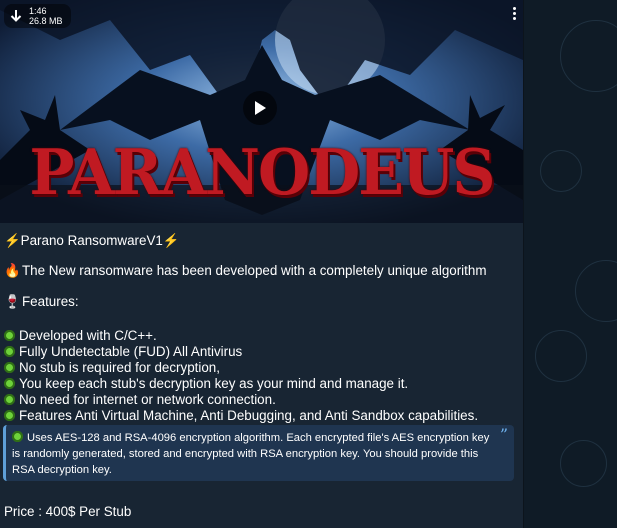  What do you see at coordinates (68, 511) in the screenshot?
I see `price-text: Price : 400$ Per Stub` at bounding box center [68, 511].